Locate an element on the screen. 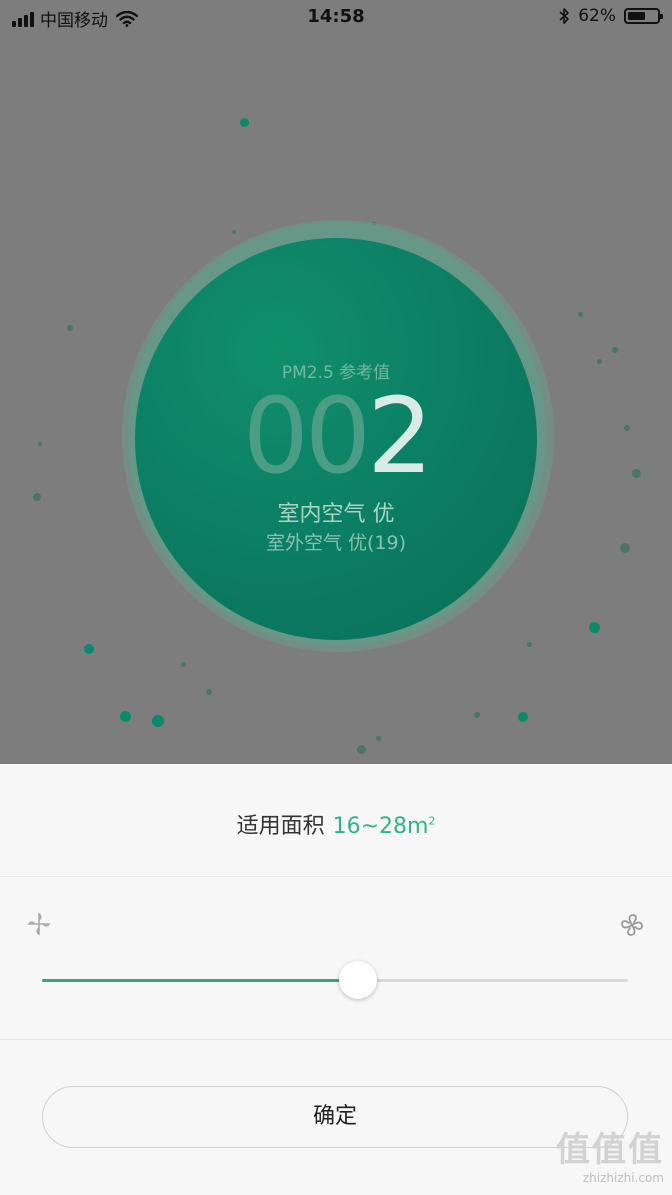 This screenshot has height=1195, width=672. applicable-area-label: 适用面积 is located at coordinates (280, 826).